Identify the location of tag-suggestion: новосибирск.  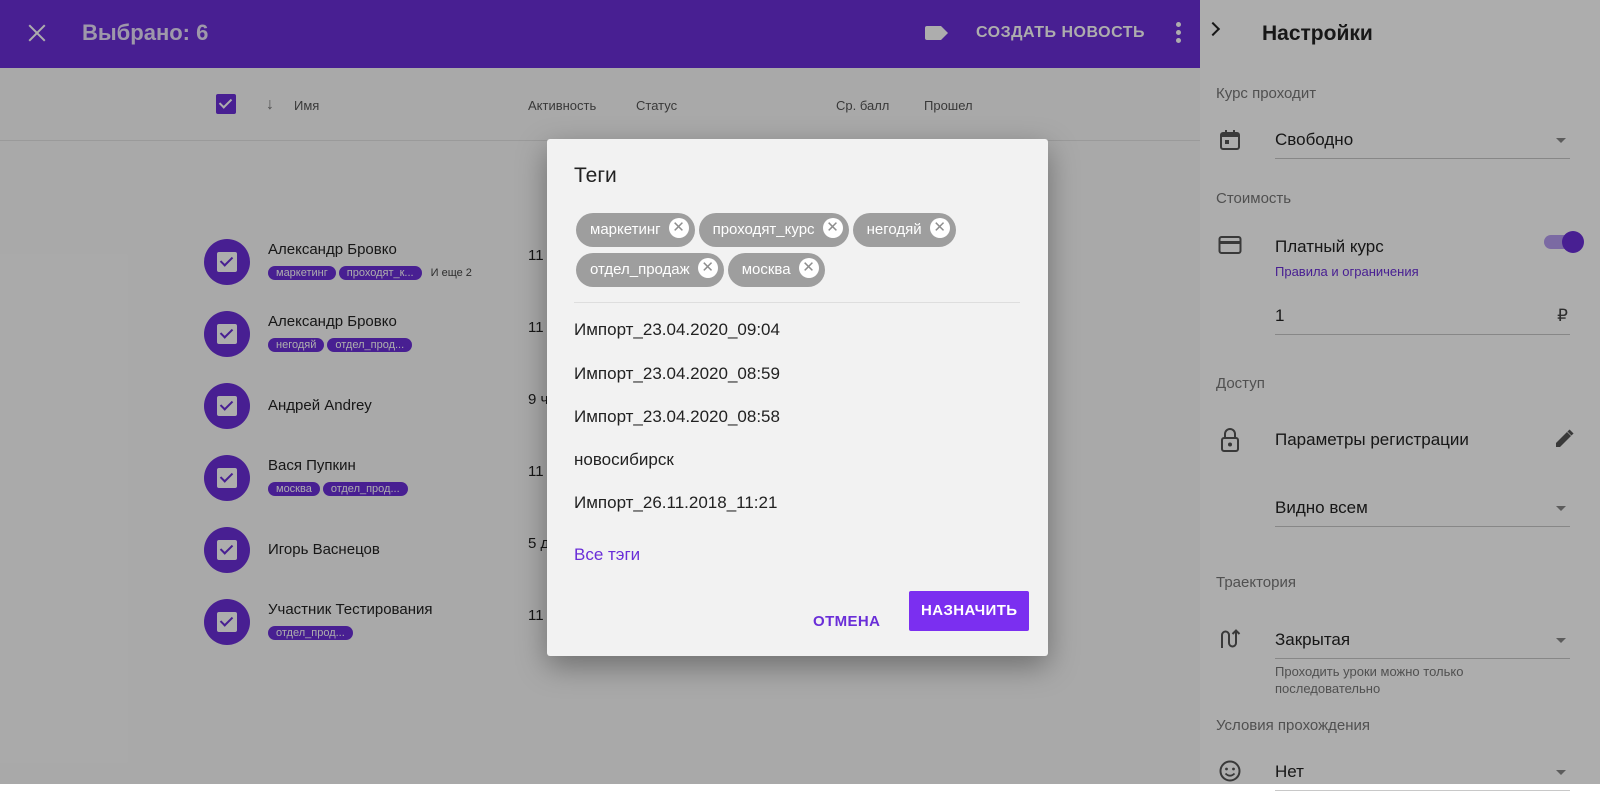
(624, 460).